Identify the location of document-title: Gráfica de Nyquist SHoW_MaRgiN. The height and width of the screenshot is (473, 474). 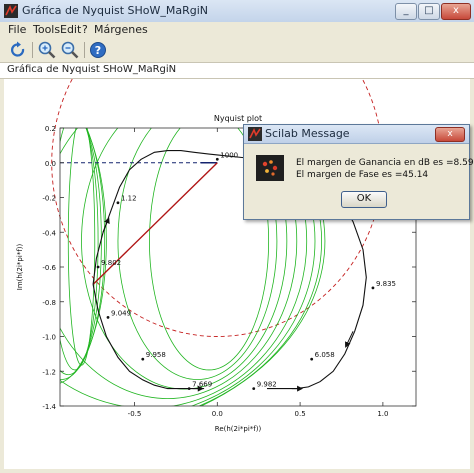
(92, 69).